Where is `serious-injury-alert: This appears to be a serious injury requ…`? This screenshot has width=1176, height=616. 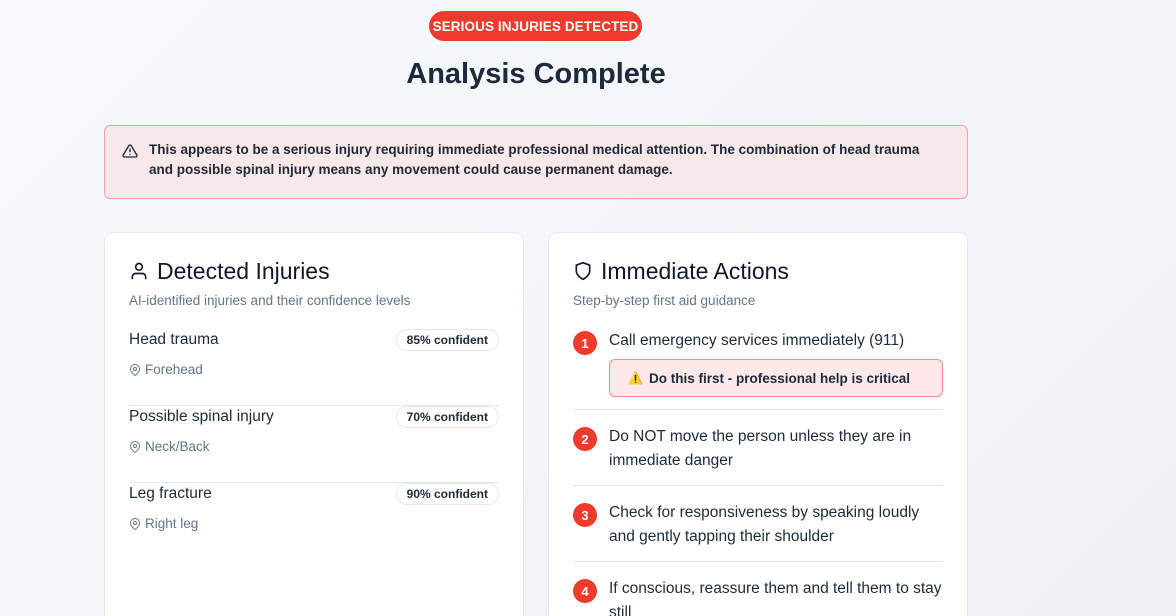
serious-injury-alert: This appears to be a serious injury requ… is located at coordinates (536, 162).